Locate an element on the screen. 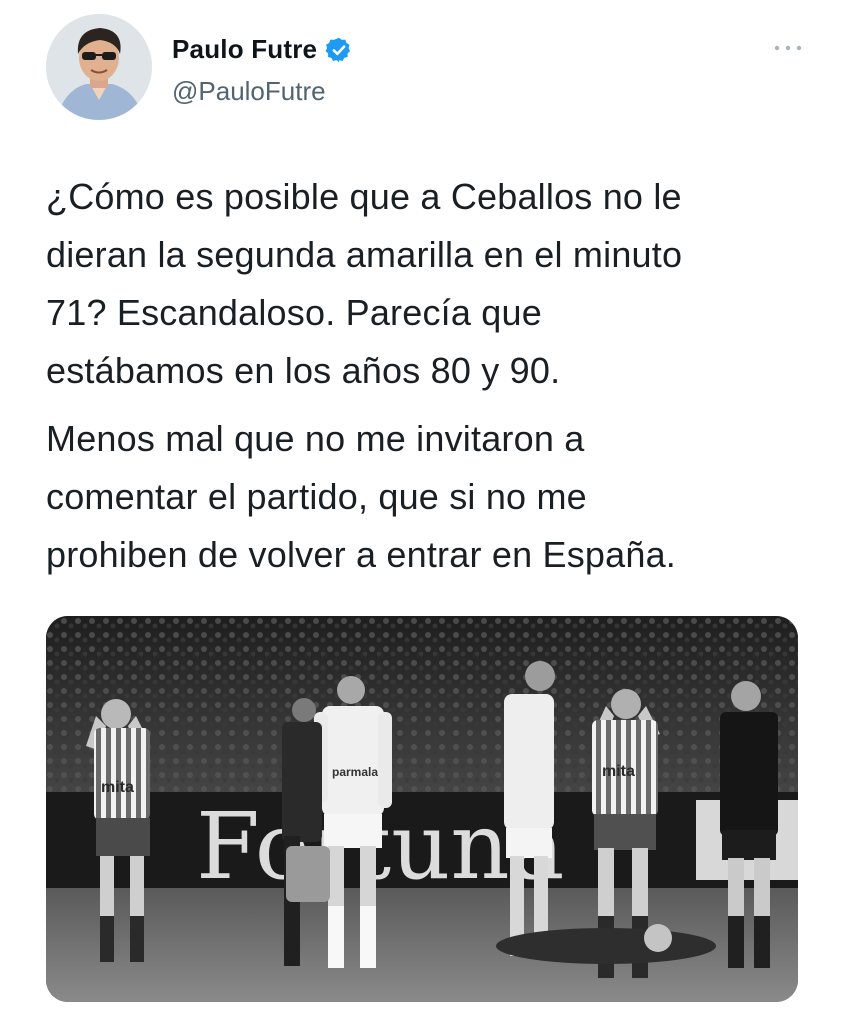  verified-badge-icon is located at coordinates (339, 50).